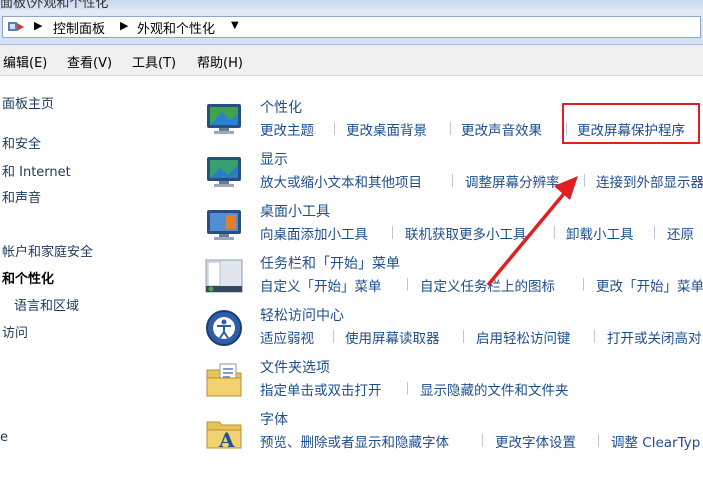 This screenshot has width=703, height=500. Describe the element at coordinates (47, 250) in the screenshot. I see `sidebar-item-accounts: 帐户和家庭安全` at that location.